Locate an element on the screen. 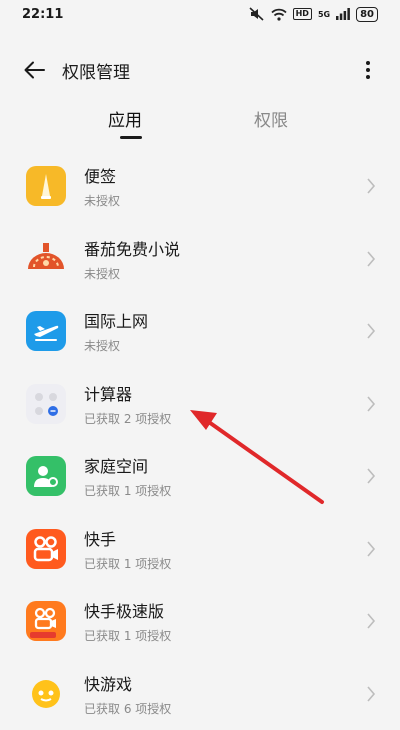 The image size is (400, 730). list-item-tomato-novel: 番茄免费小说 未授权 is located at coordinates (200, 259).